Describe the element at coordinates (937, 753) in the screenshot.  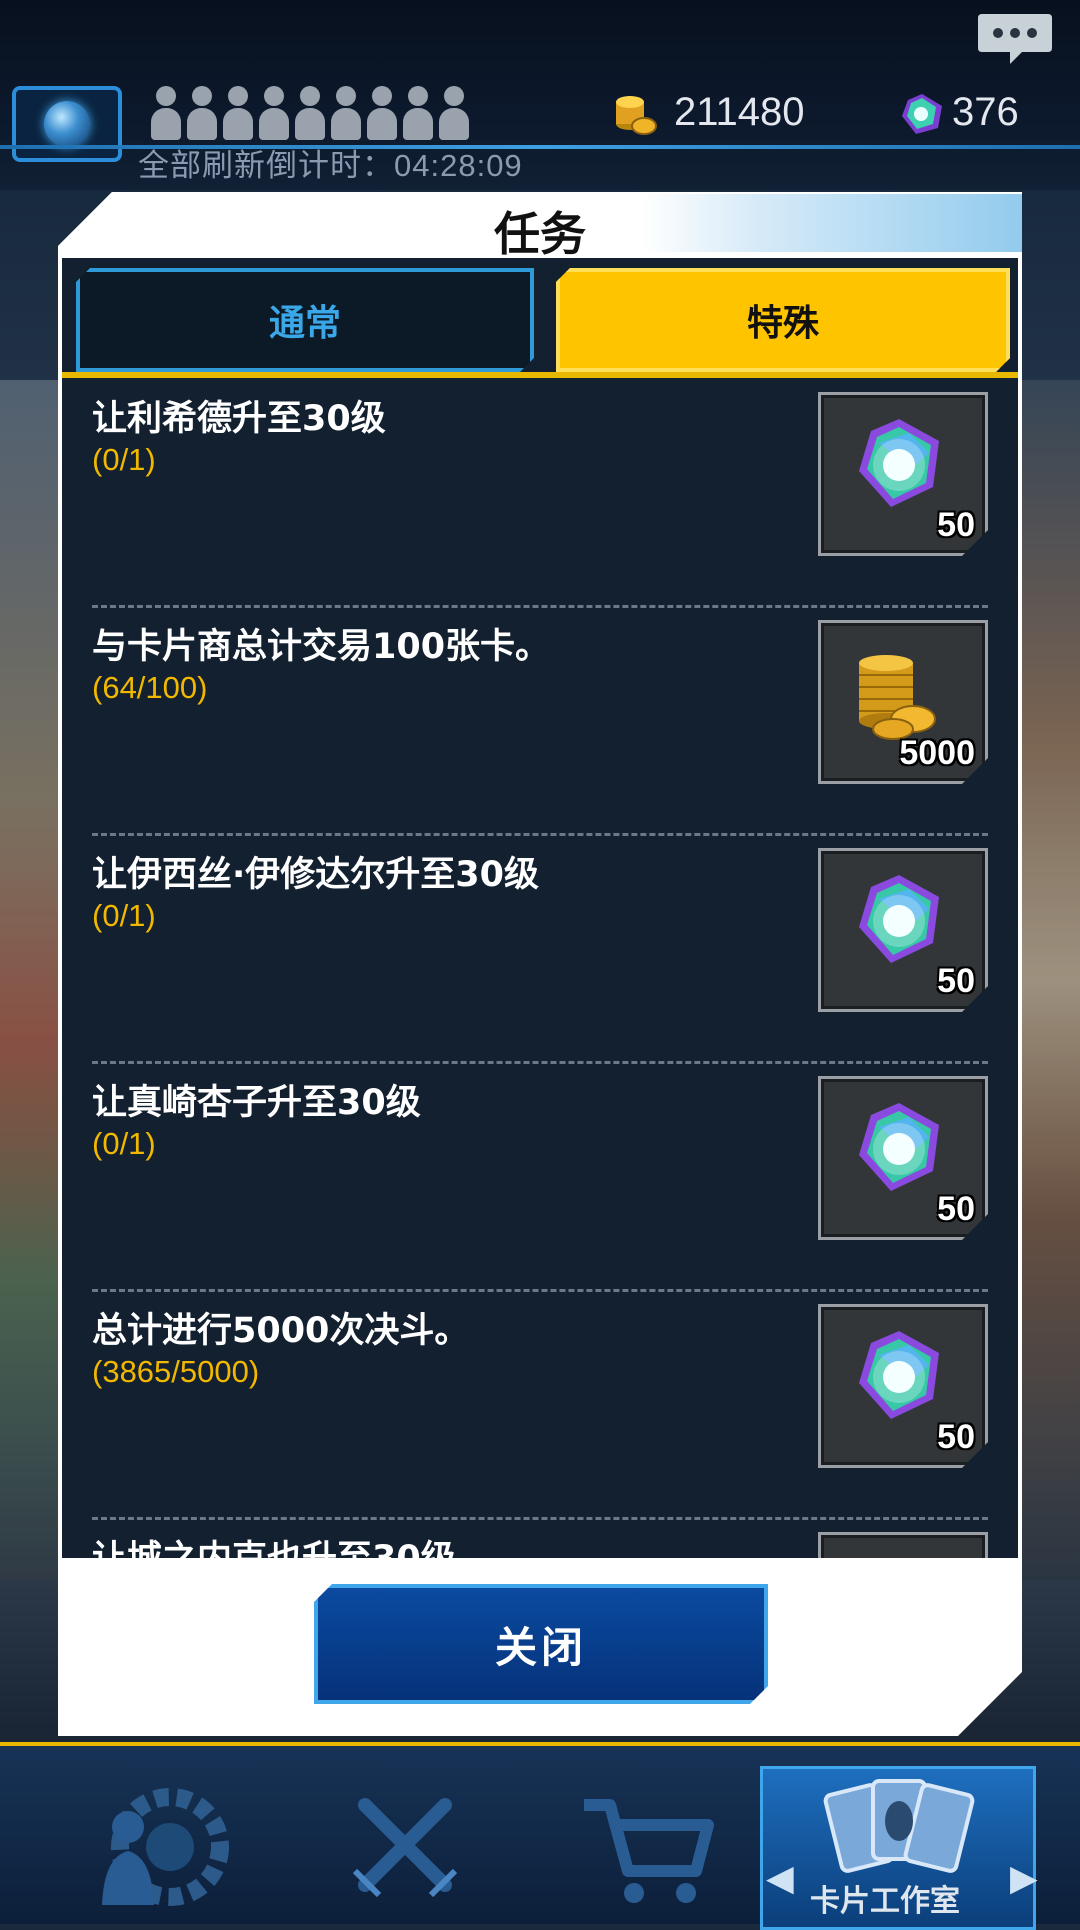
I see `reward-amount: 5000` at that location.